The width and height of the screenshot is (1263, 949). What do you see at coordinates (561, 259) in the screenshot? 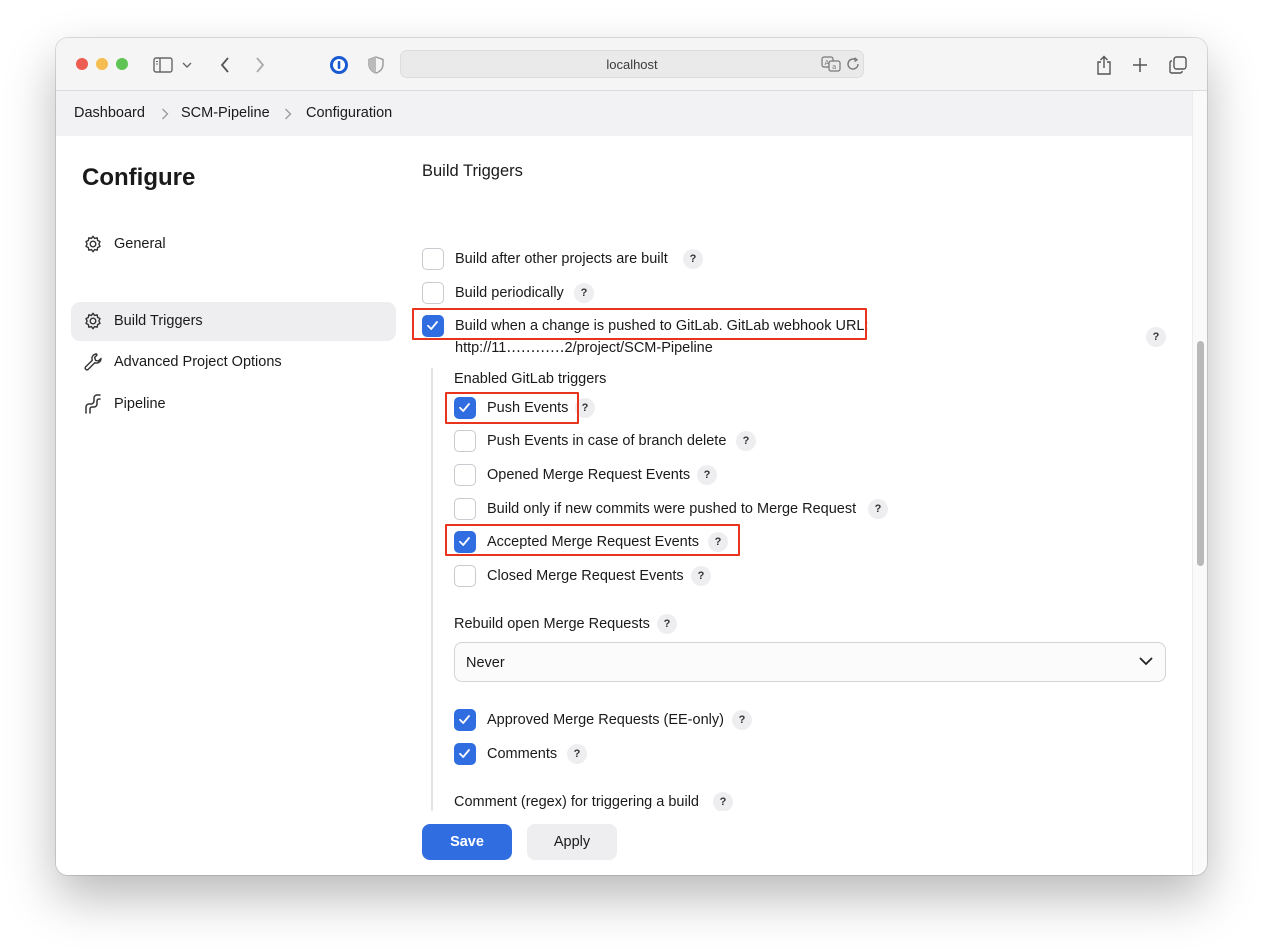
I see `build-after-other-projects-label: Build after other projects are built` at bounding box center [561, 259].